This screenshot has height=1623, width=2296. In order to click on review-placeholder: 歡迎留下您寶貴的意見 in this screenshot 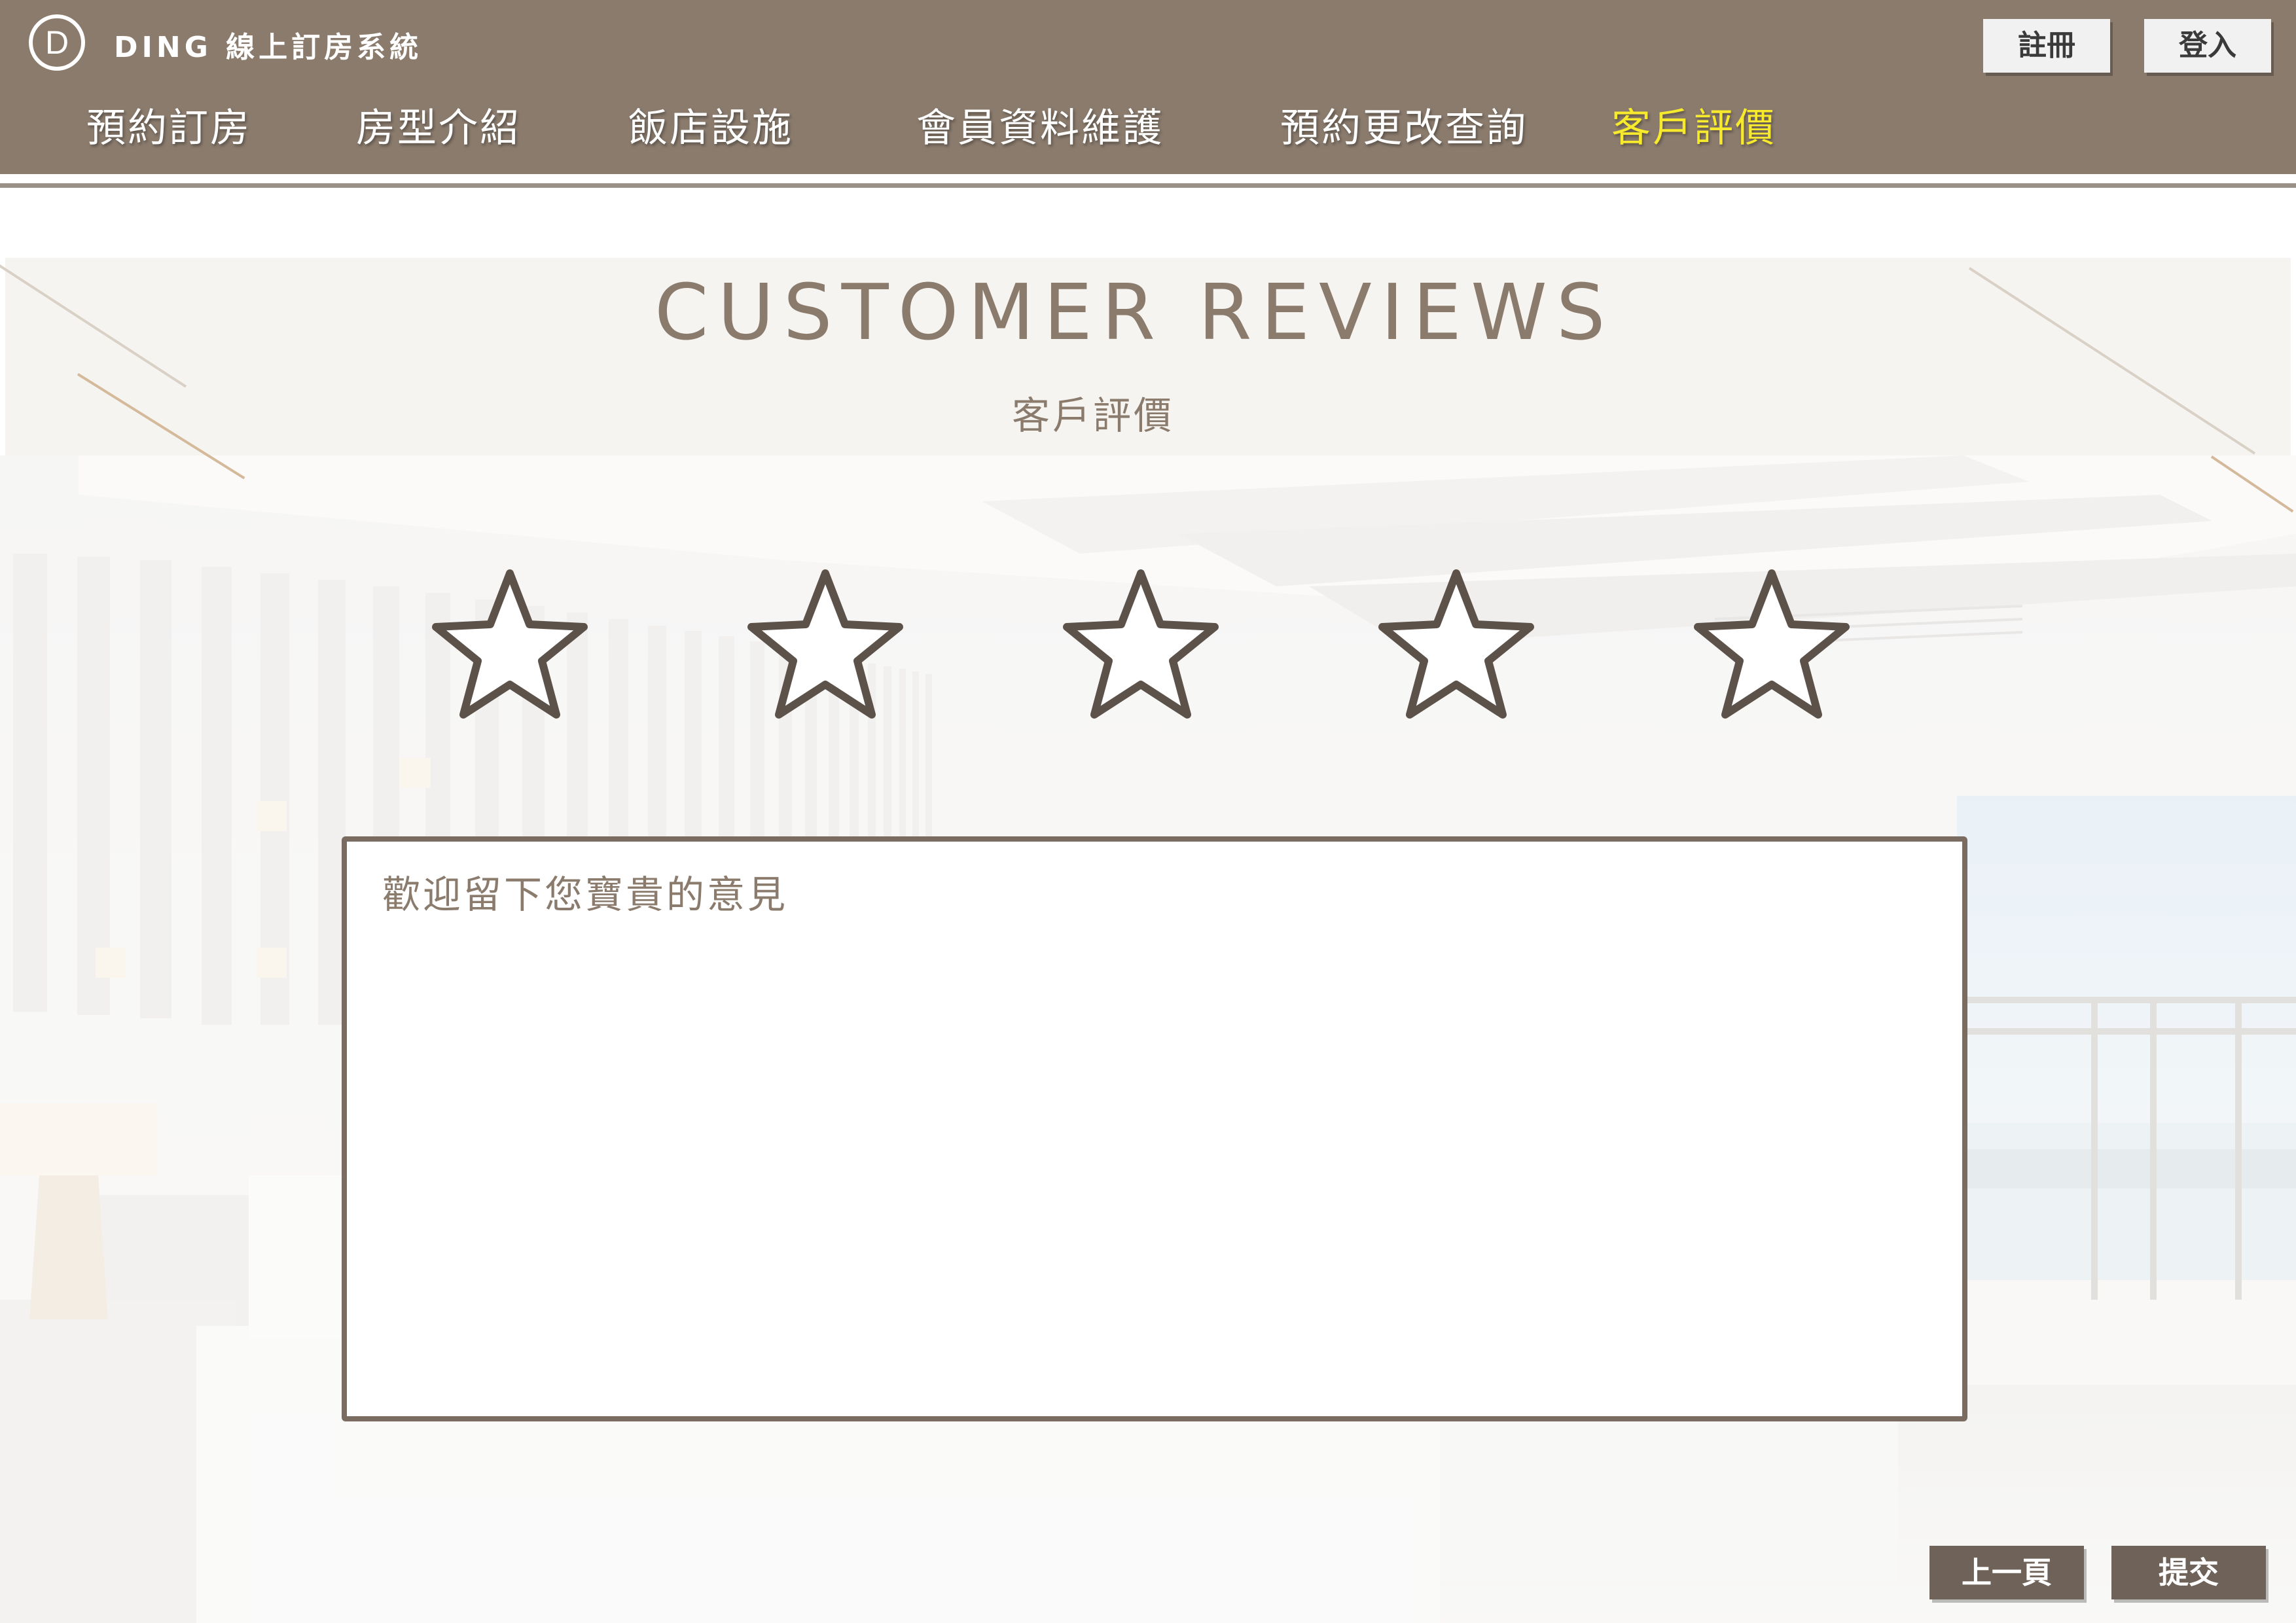, I will do `click(585, 894)`.